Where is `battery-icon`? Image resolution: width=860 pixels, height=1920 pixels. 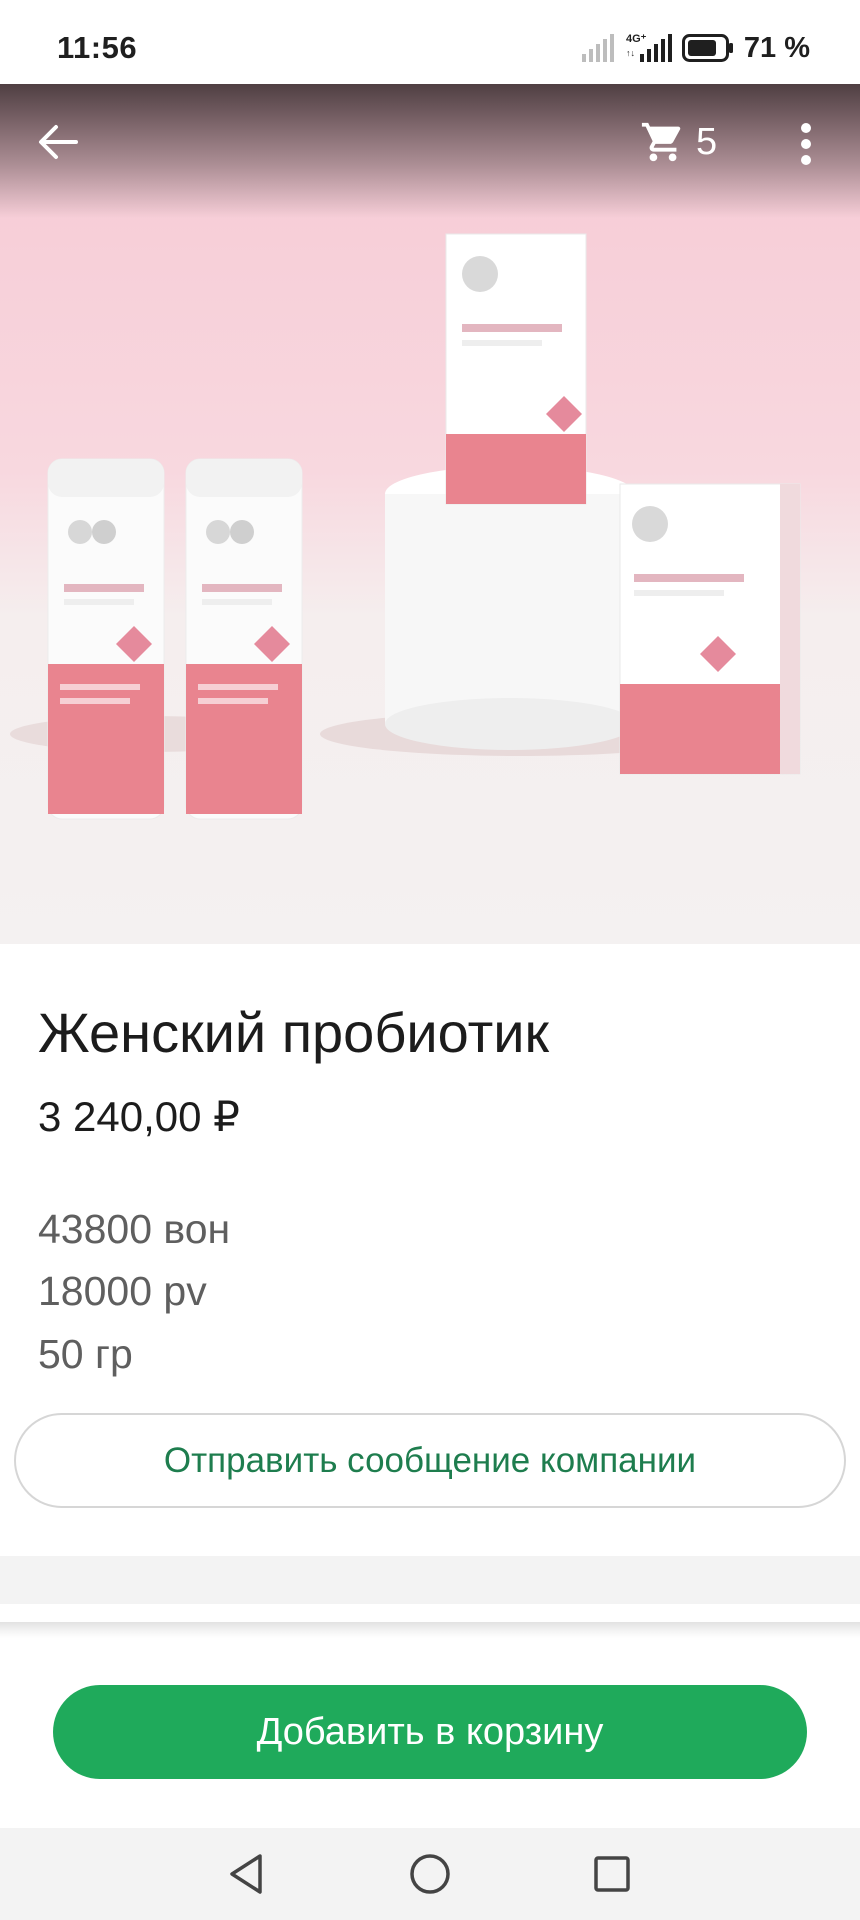 battery-icon is located at coordinates (707, 48).